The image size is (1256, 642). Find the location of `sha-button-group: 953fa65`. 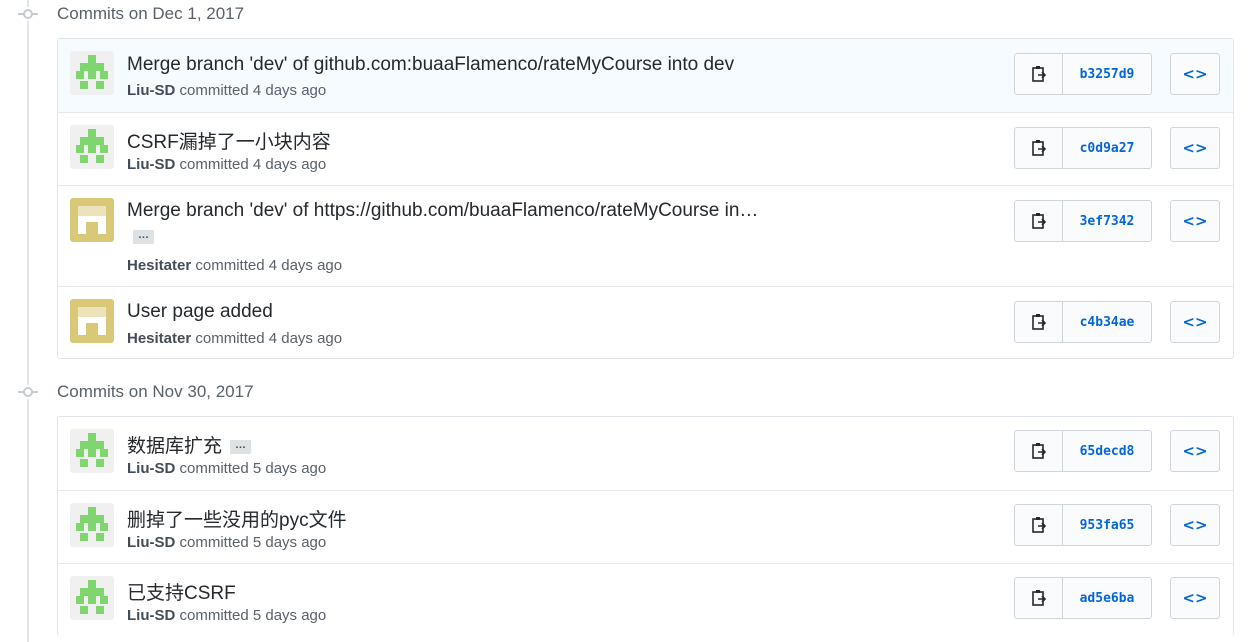

sha-button-group: 953fa65 is located at coordinates (1083, 525).